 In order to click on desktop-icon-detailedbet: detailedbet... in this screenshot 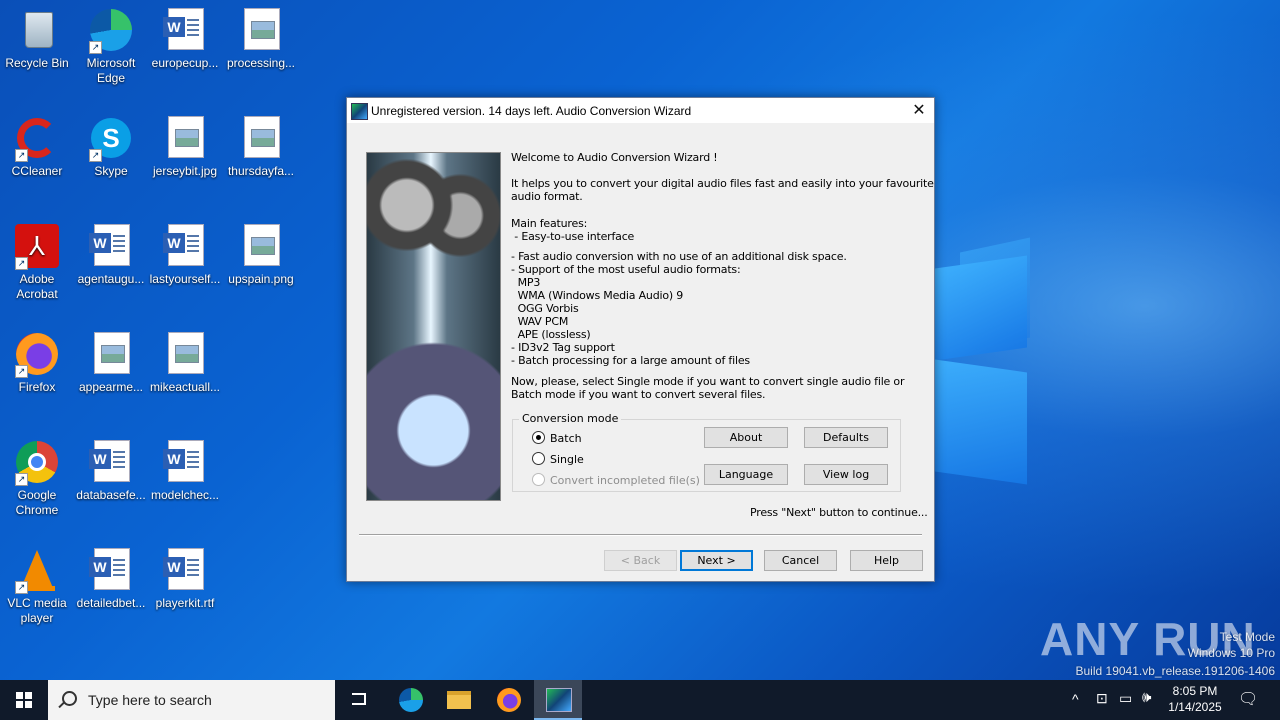, I will do `click(111, 579)`.